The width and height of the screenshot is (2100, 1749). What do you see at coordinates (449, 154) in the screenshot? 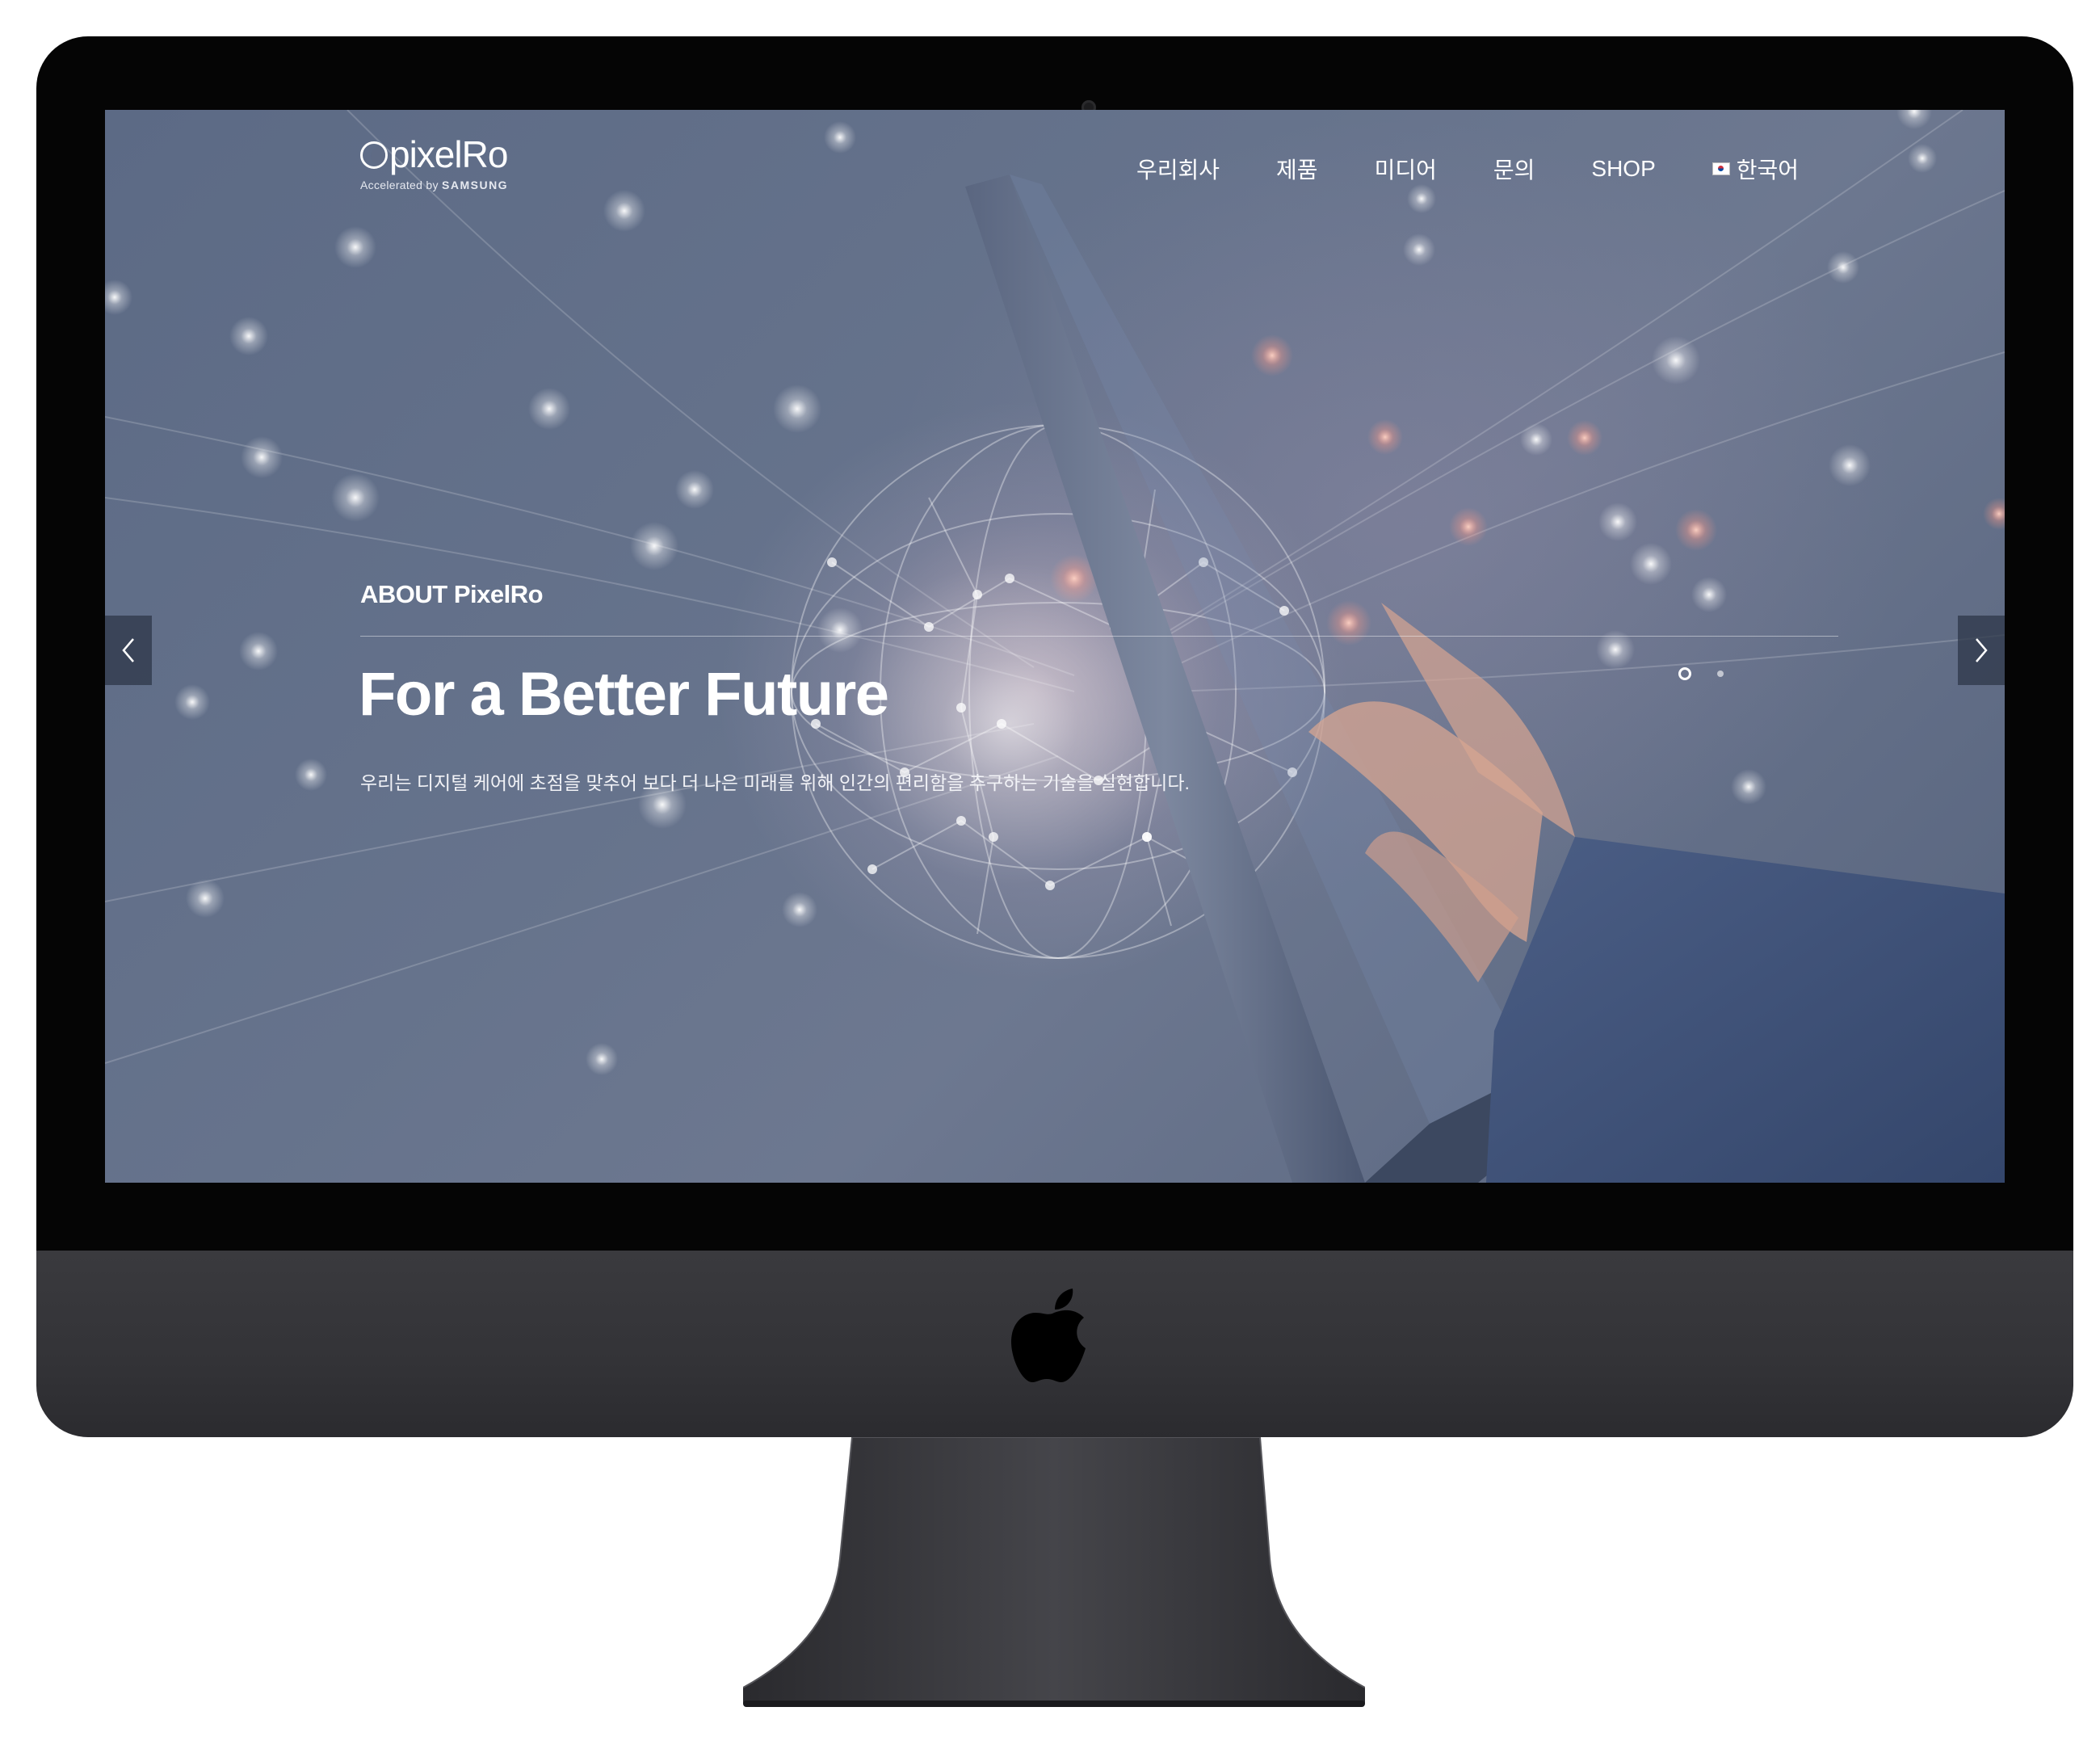
I see `logo-text: pixelRo` at bounding box center [449, 154].